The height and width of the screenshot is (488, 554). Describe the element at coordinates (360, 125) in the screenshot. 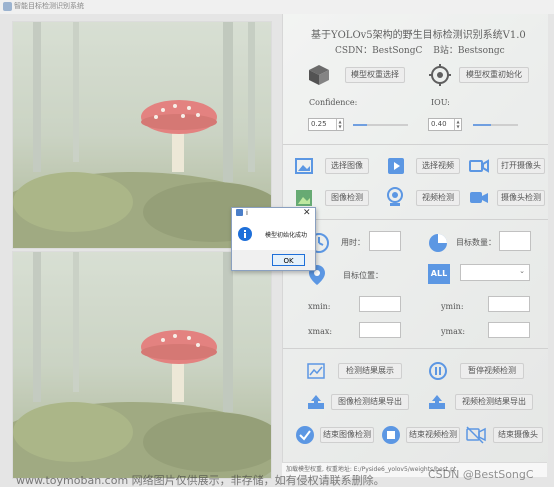

I see `confidence-slider-fill` at that location.